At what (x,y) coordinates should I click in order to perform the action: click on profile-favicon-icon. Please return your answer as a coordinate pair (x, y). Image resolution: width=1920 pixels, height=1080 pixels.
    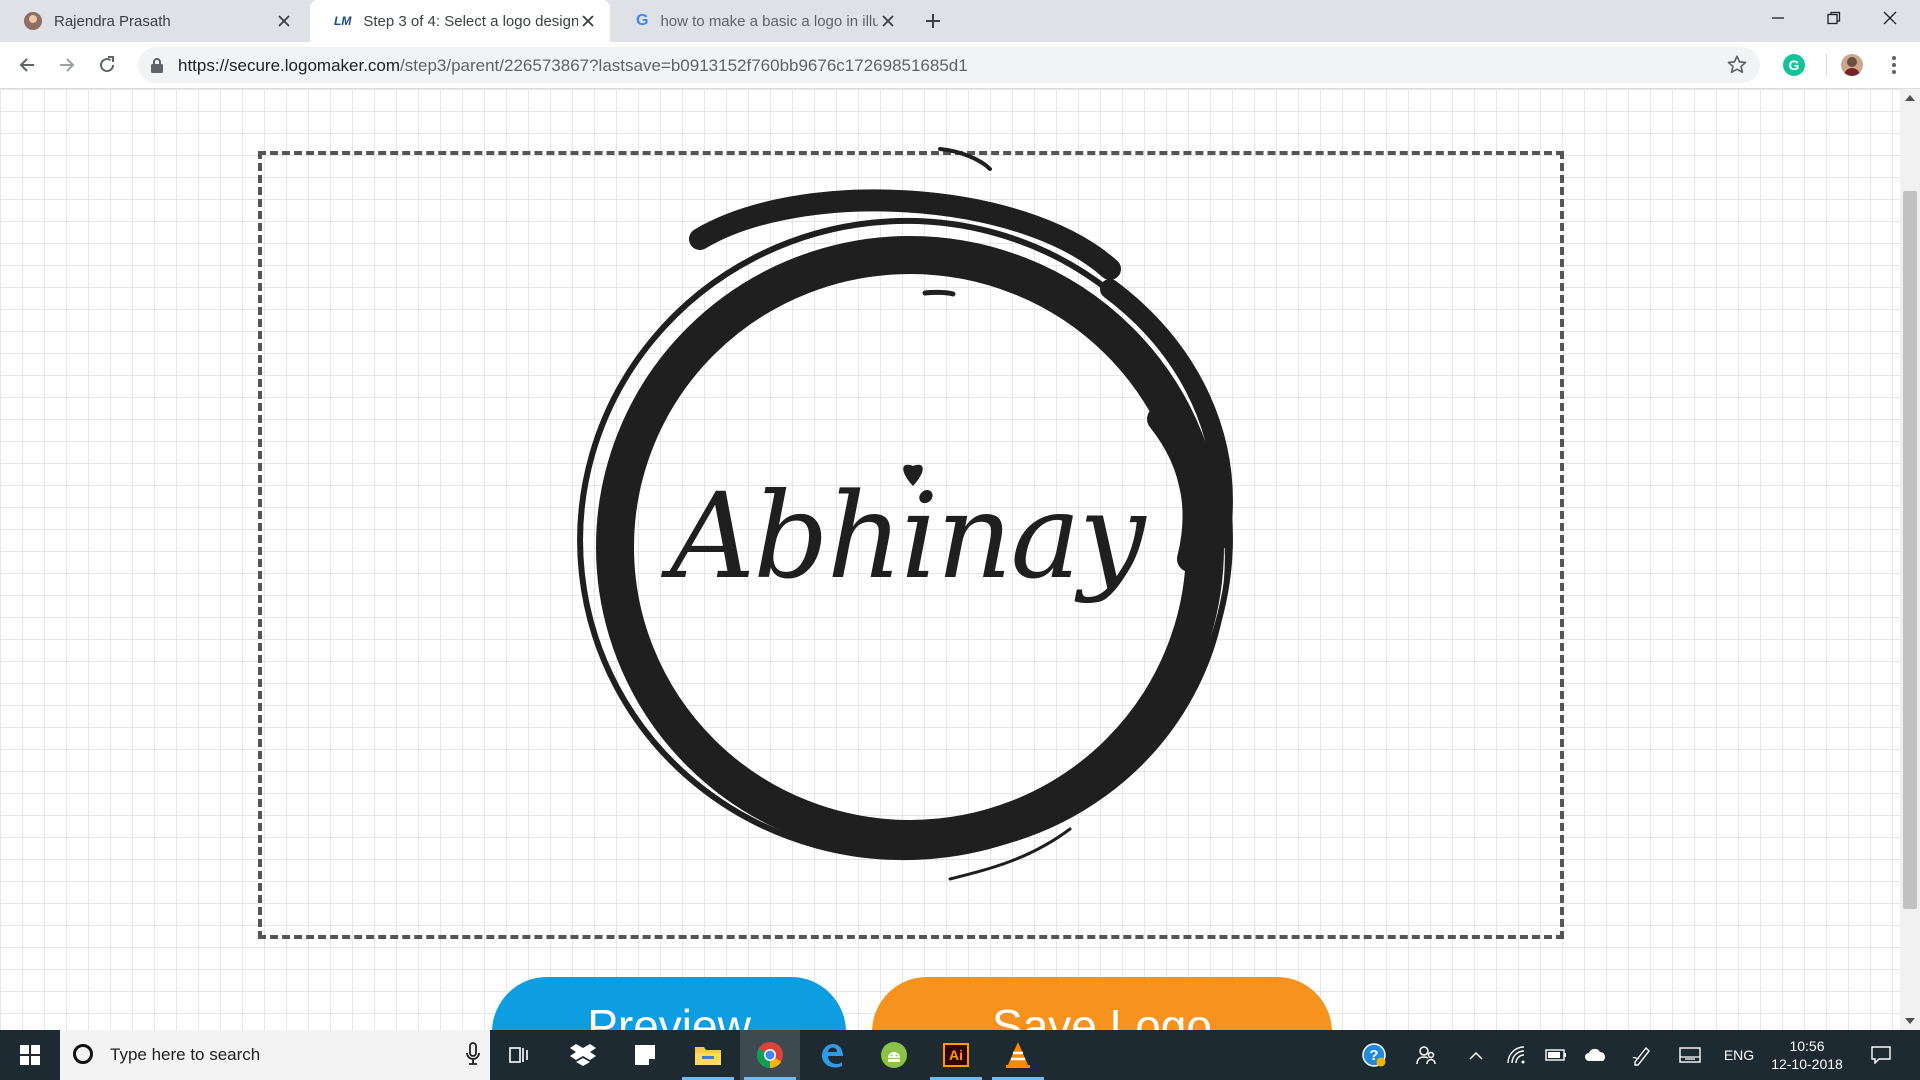
    Looking at the image, I should click on (33, 21).